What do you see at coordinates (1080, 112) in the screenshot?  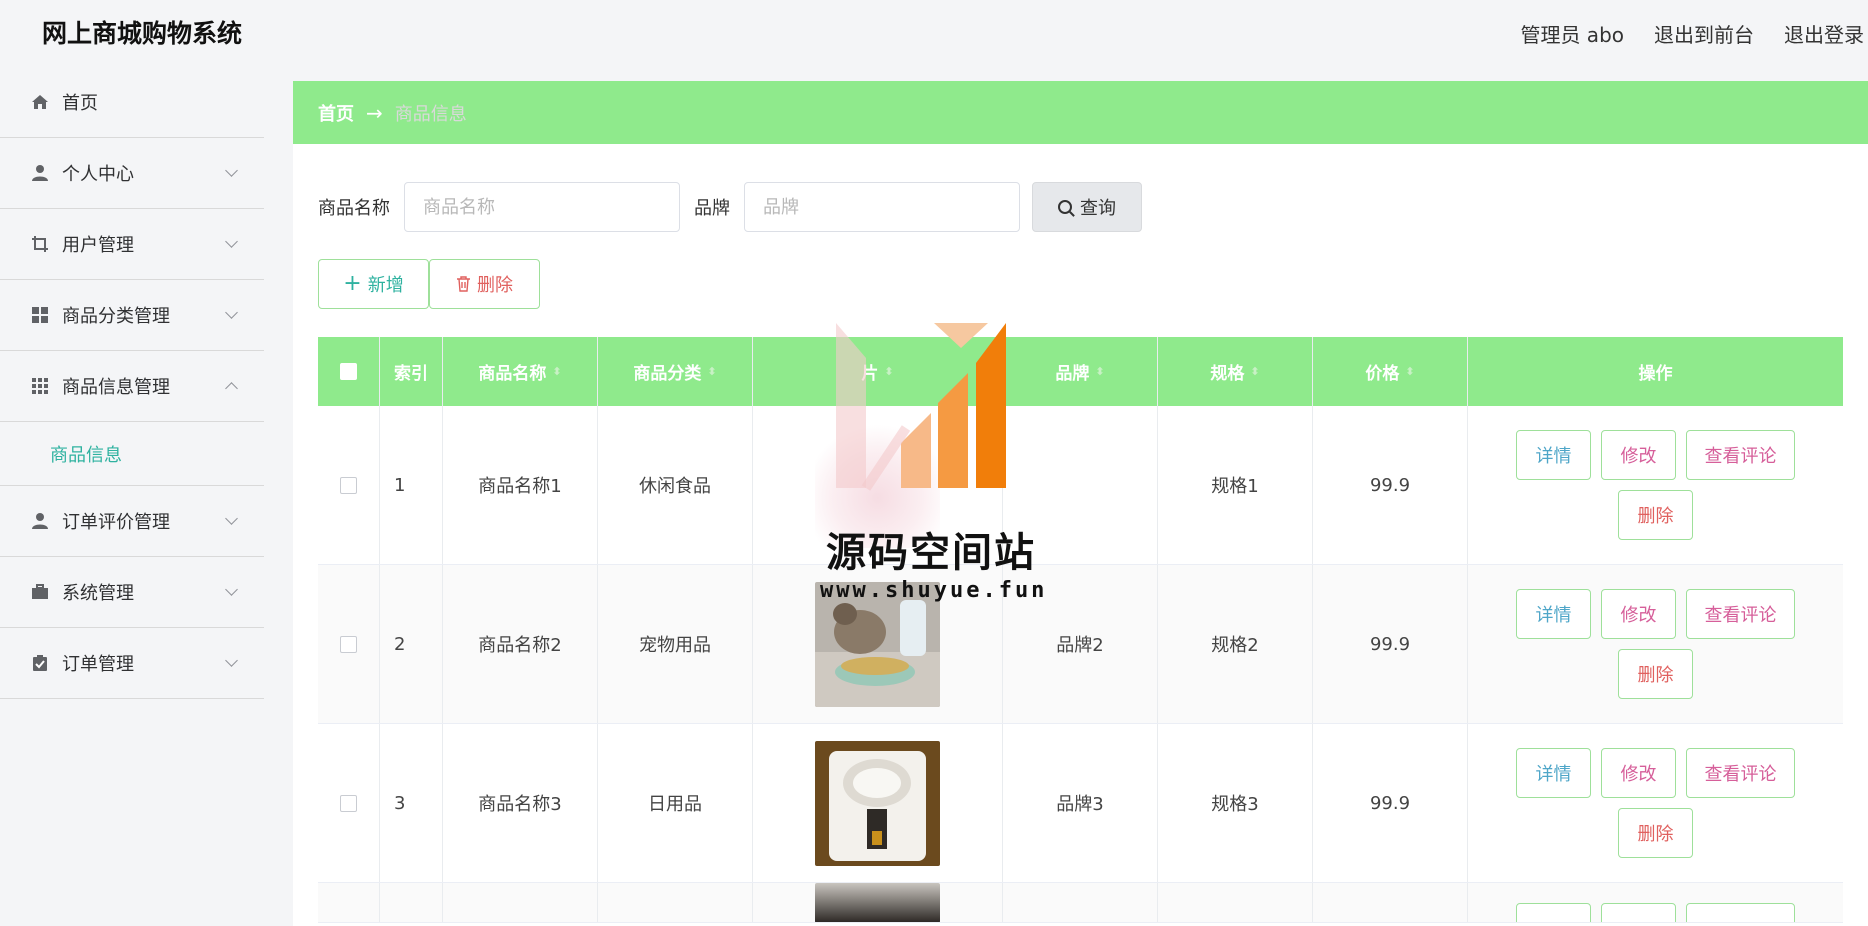 I see `breadcrumb: 首页 → 商品信息` at bounding box center [1080, 112].